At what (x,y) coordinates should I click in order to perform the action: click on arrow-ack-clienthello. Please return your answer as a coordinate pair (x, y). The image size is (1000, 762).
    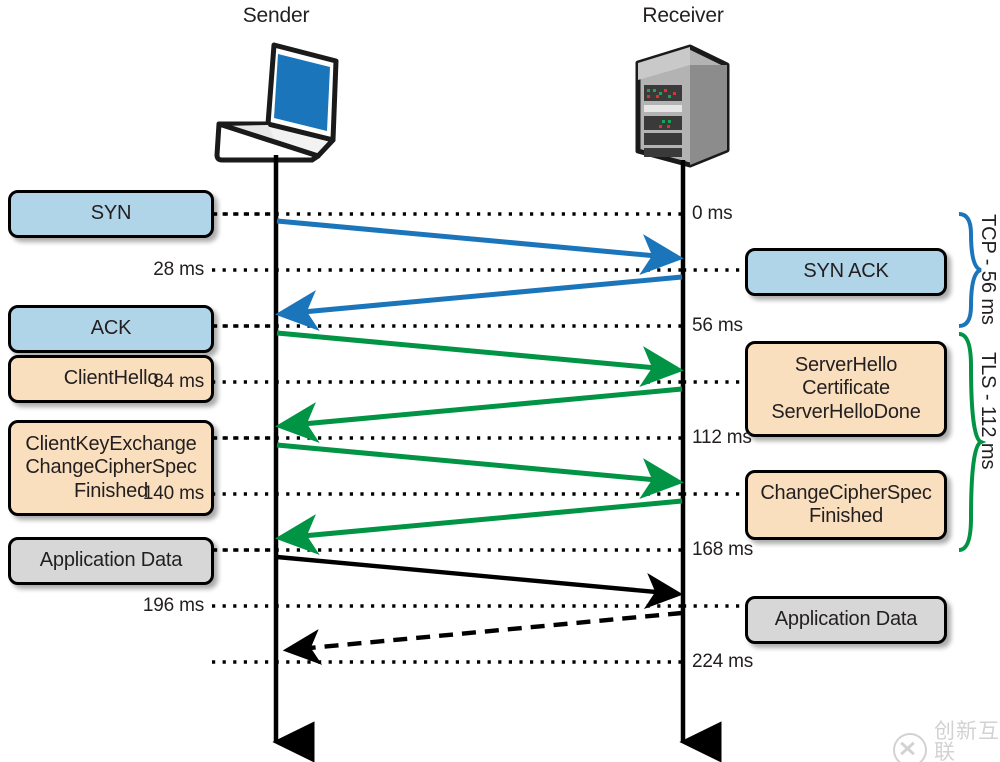
    Looking at the image, I should click on (480, 359).